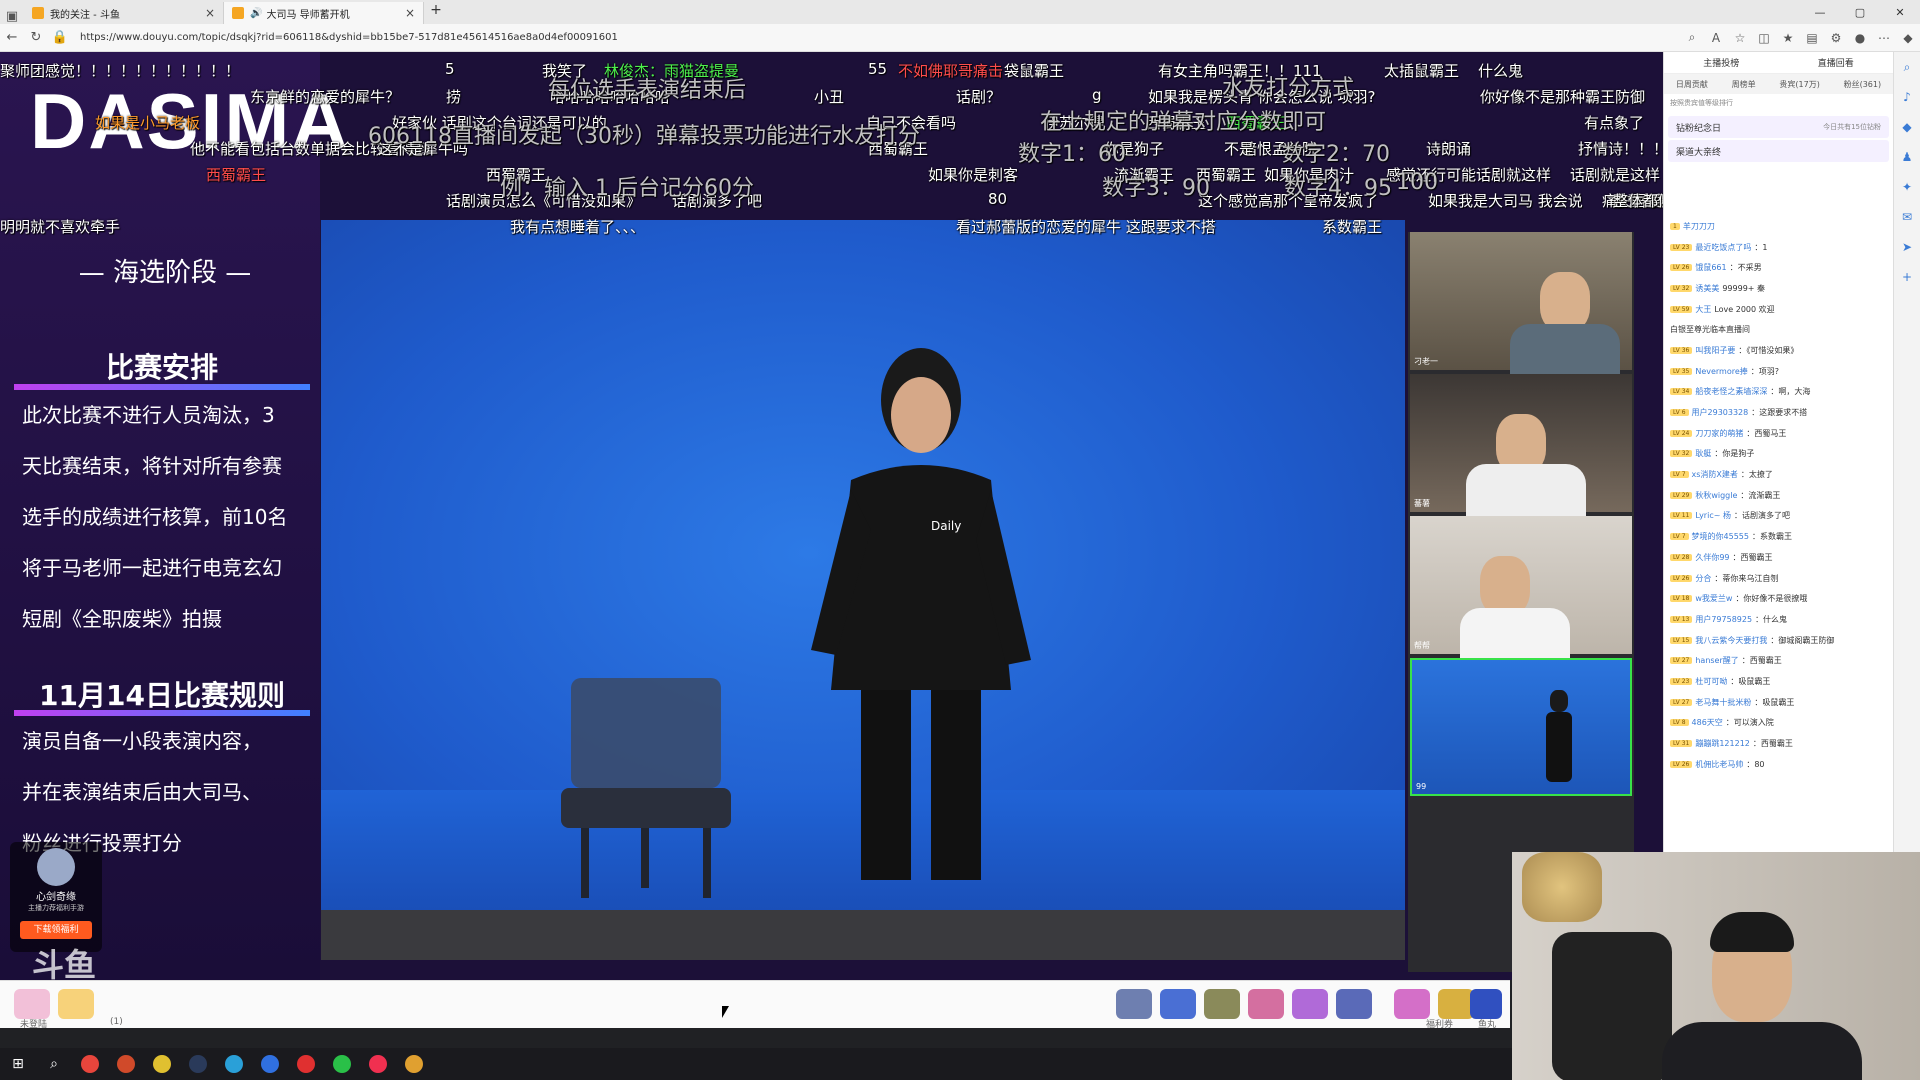 The image size is (1920, 1080). Describe the element at coordinates (1779, 619) in the screenshot. I see `chat-message: LV 13 用户79758925 ：什么鬼` at that location.